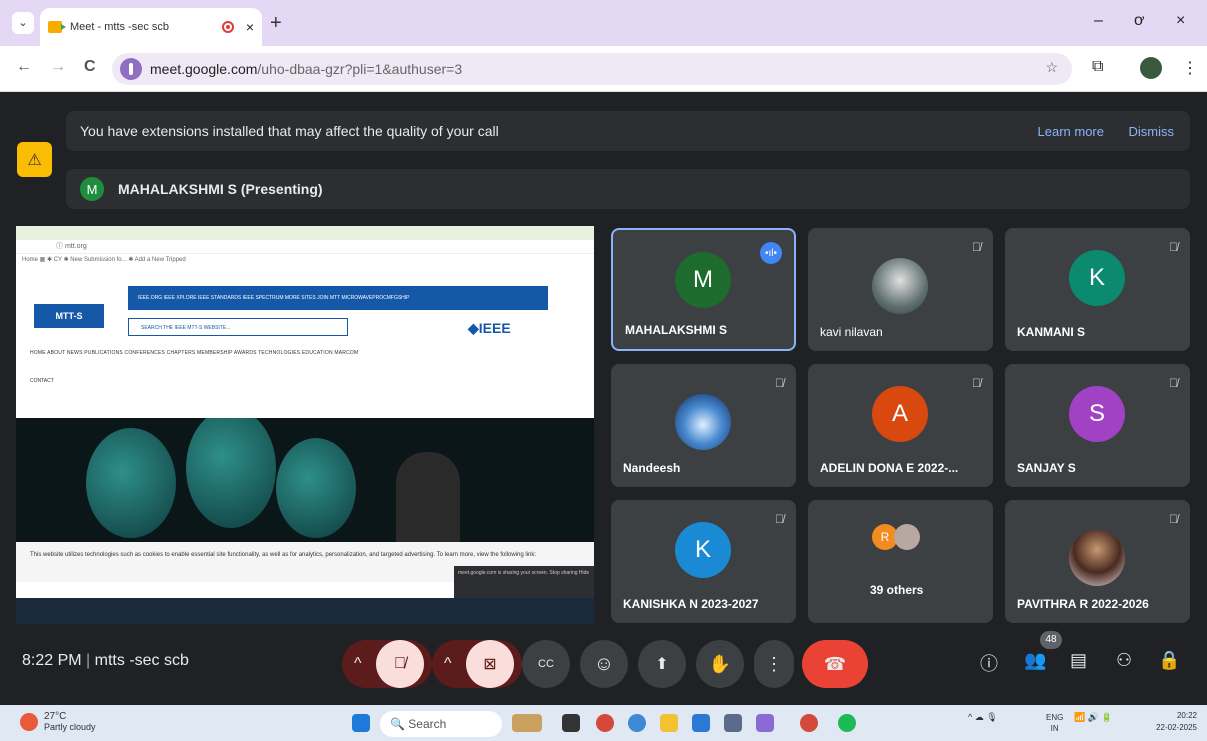 The image size is (1207, 741). Describe the element at coordinates (1098, 21) in the screenshot. I see `minimize-button: –` at that location.